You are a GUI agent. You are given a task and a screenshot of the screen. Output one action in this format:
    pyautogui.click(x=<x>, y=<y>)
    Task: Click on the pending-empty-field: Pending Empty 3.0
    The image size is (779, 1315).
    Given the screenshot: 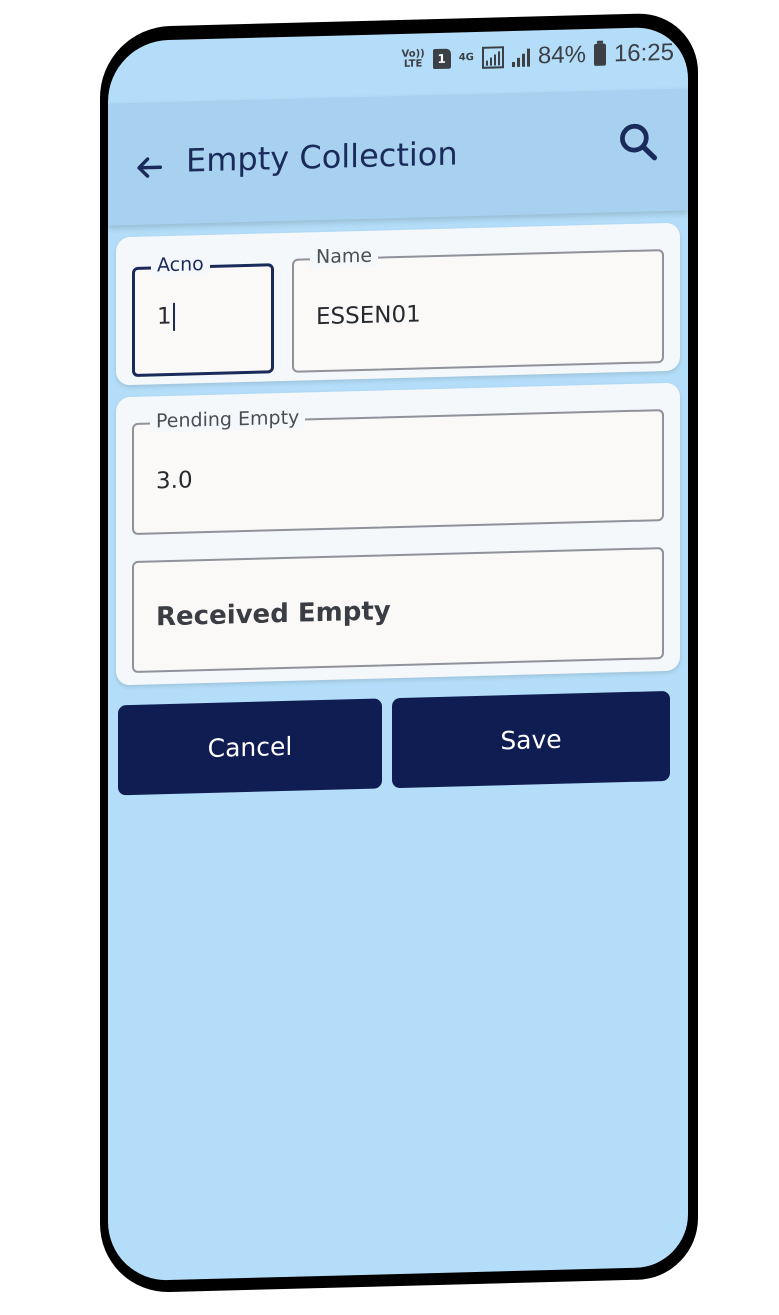 What is the action you would take?
    pyautogui.click(x=398, y=470)
    